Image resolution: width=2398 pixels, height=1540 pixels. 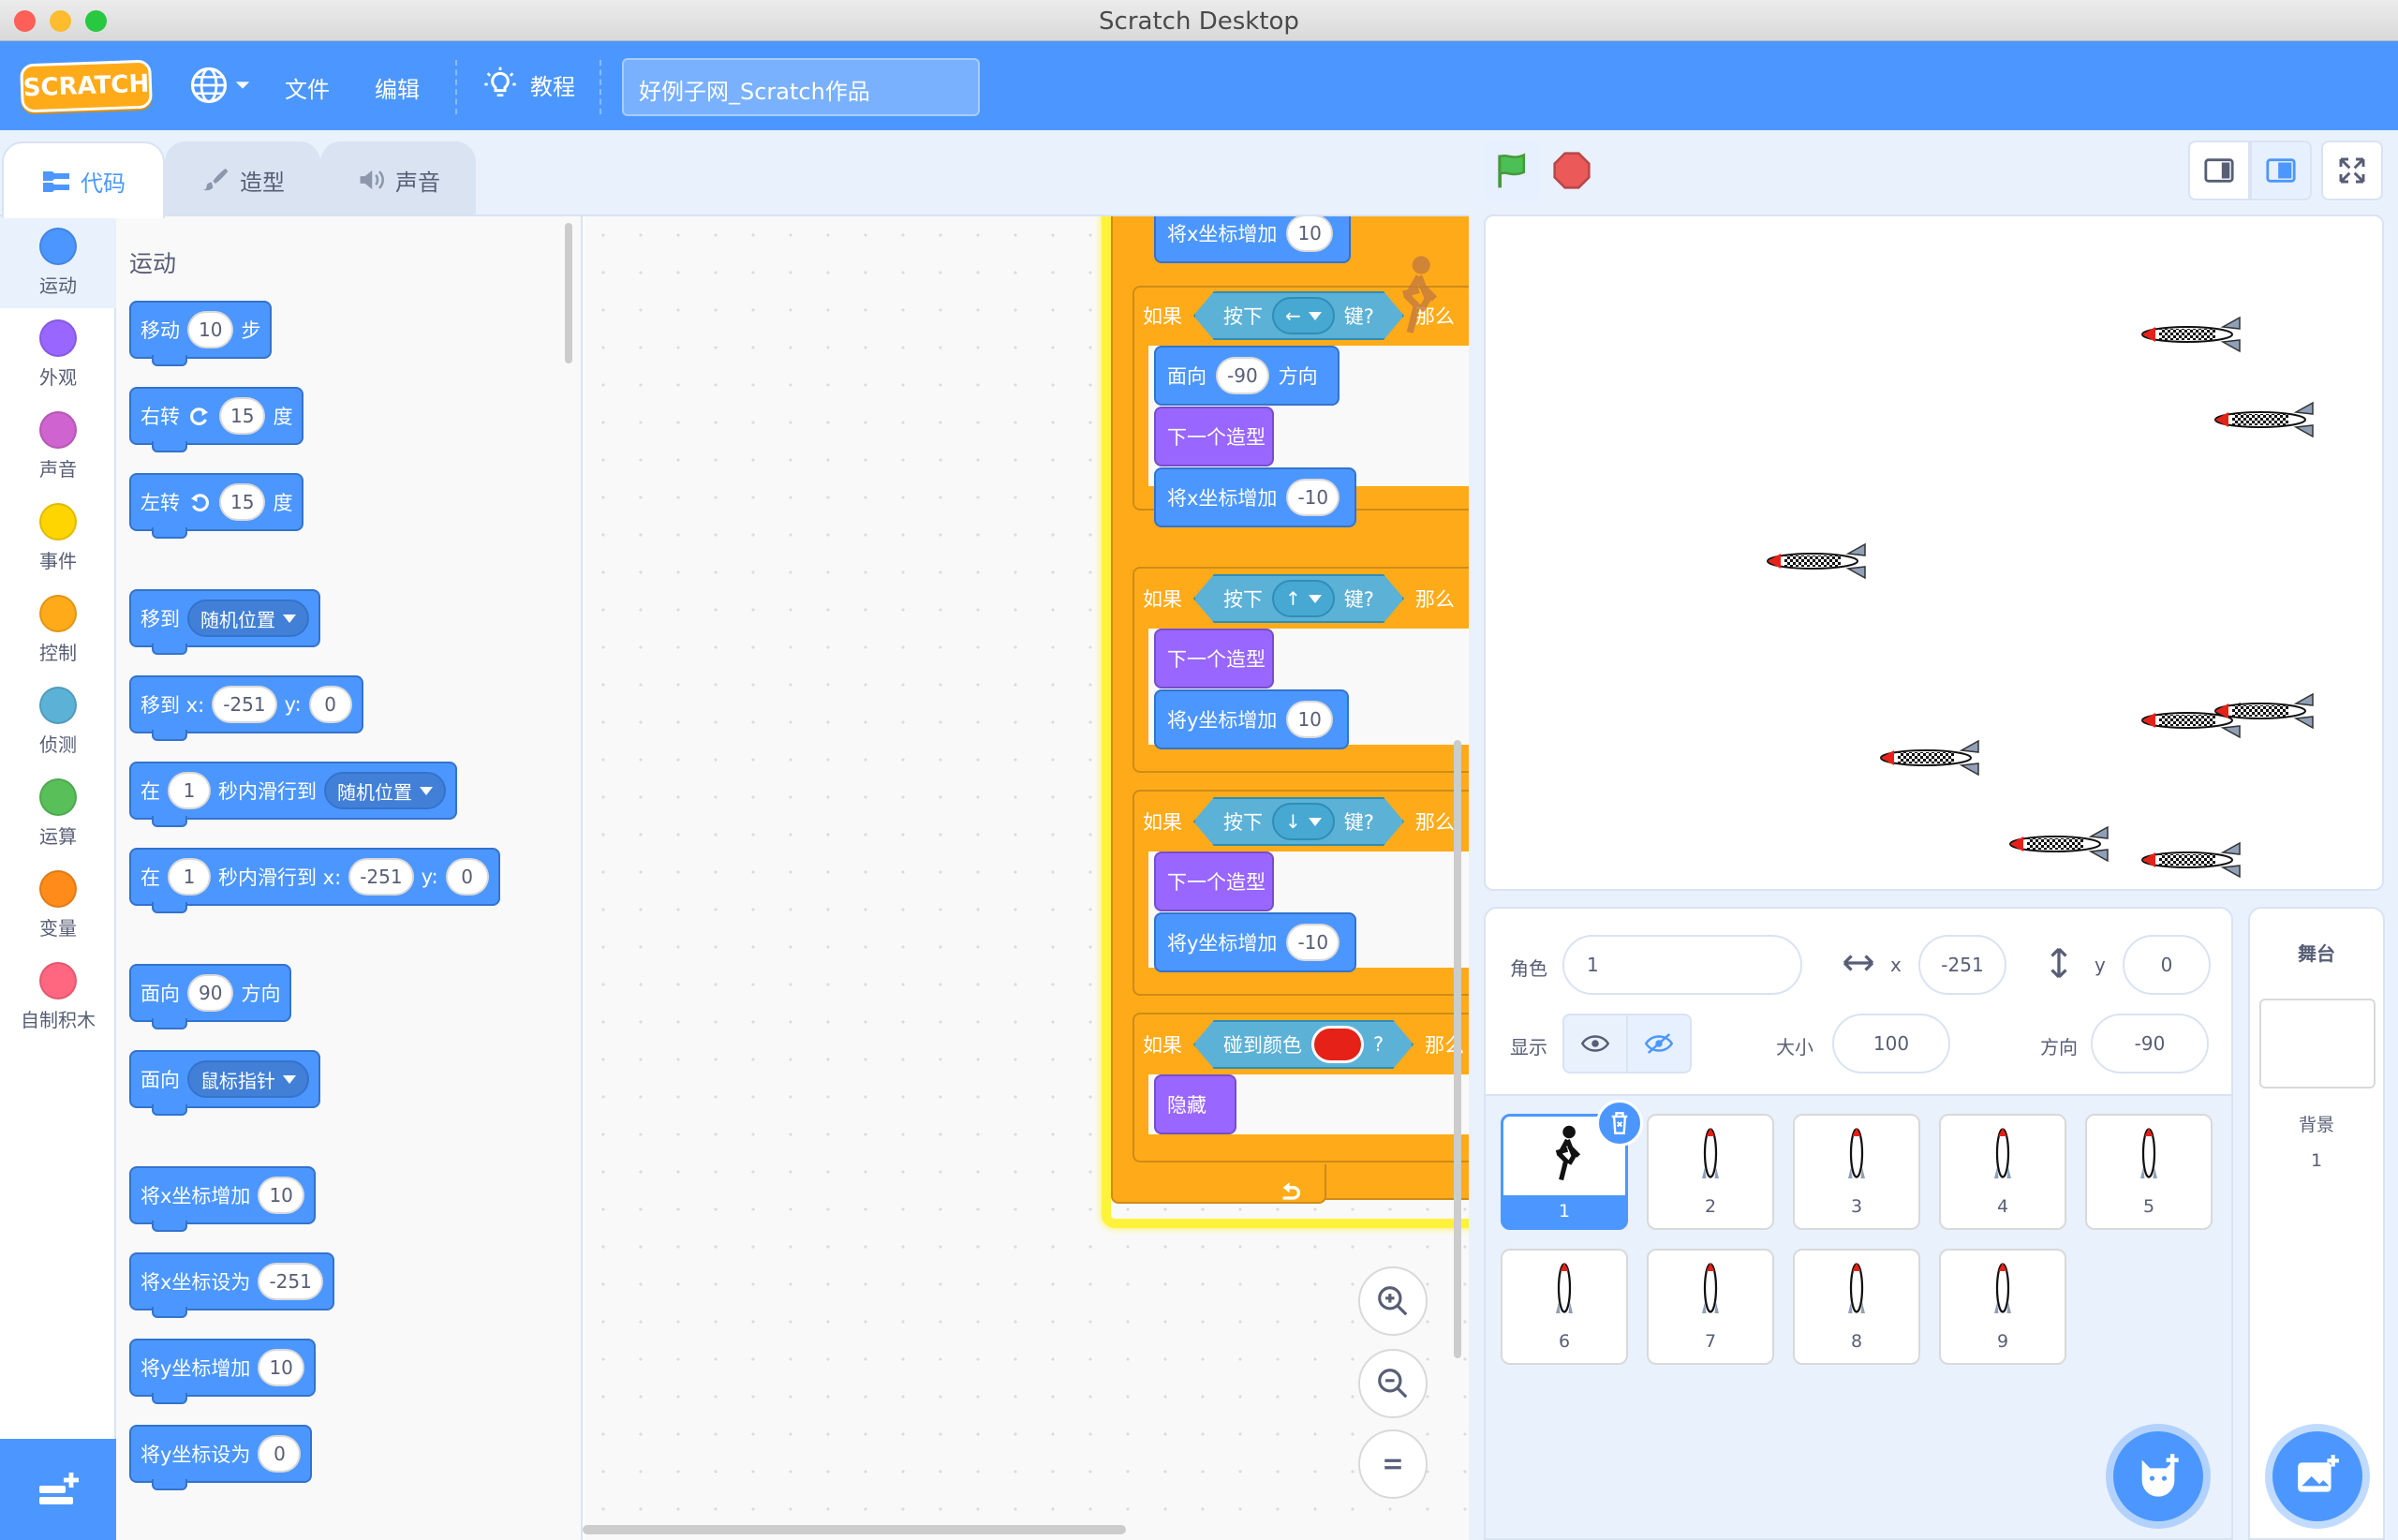 What do you see at coordinates (1659, 1044) in the screenshot?
I see `hide-sprite-button` at bounding box center [1659, 1044].